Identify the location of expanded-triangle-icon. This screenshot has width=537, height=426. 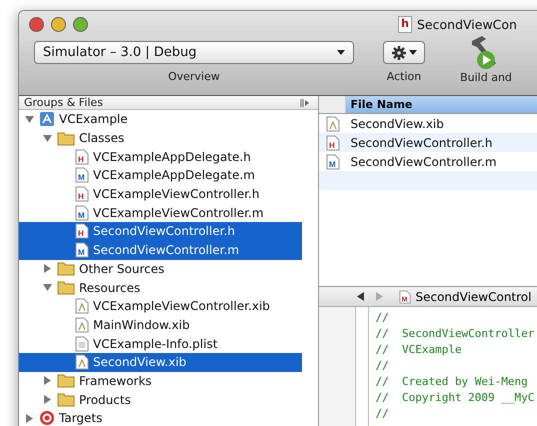
(47, 287).